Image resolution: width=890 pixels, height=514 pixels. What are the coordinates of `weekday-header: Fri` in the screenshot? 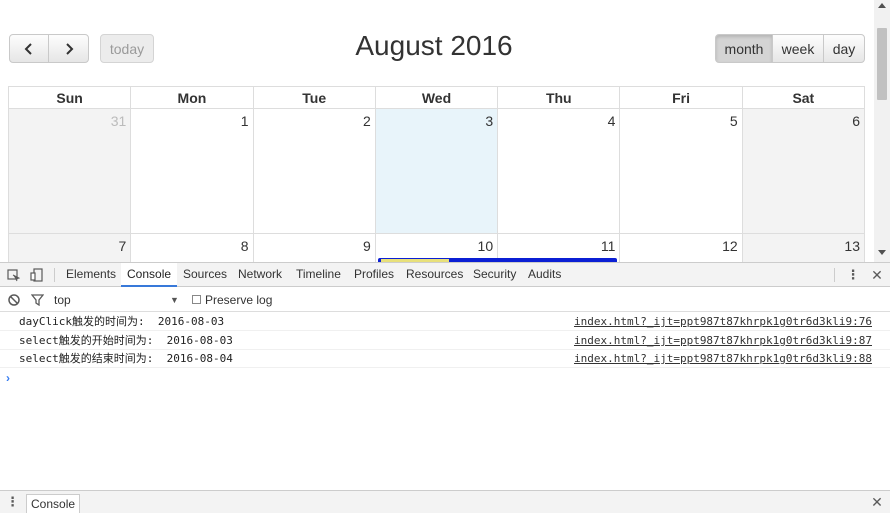 It's located at (681, 97).